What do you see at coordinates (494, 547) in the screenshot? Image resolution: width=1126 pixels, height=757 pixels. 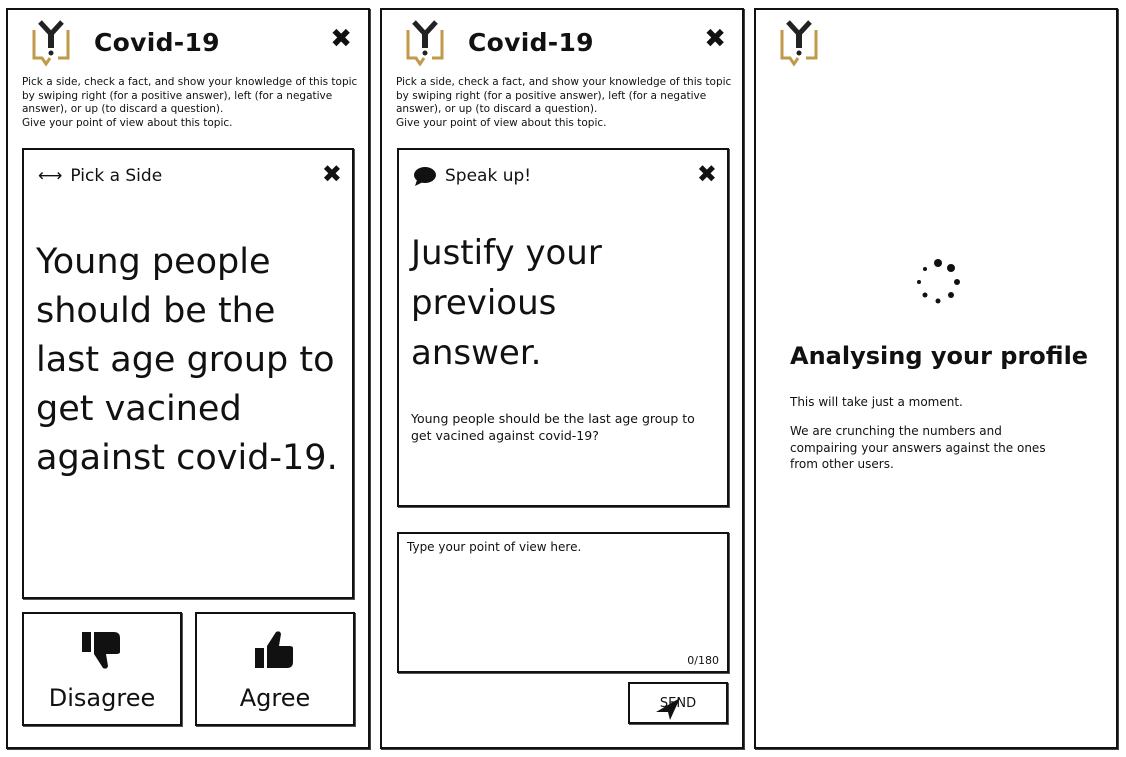 I see `input-placeholder: Type your point of view here.` at bounding box center [494, 547].